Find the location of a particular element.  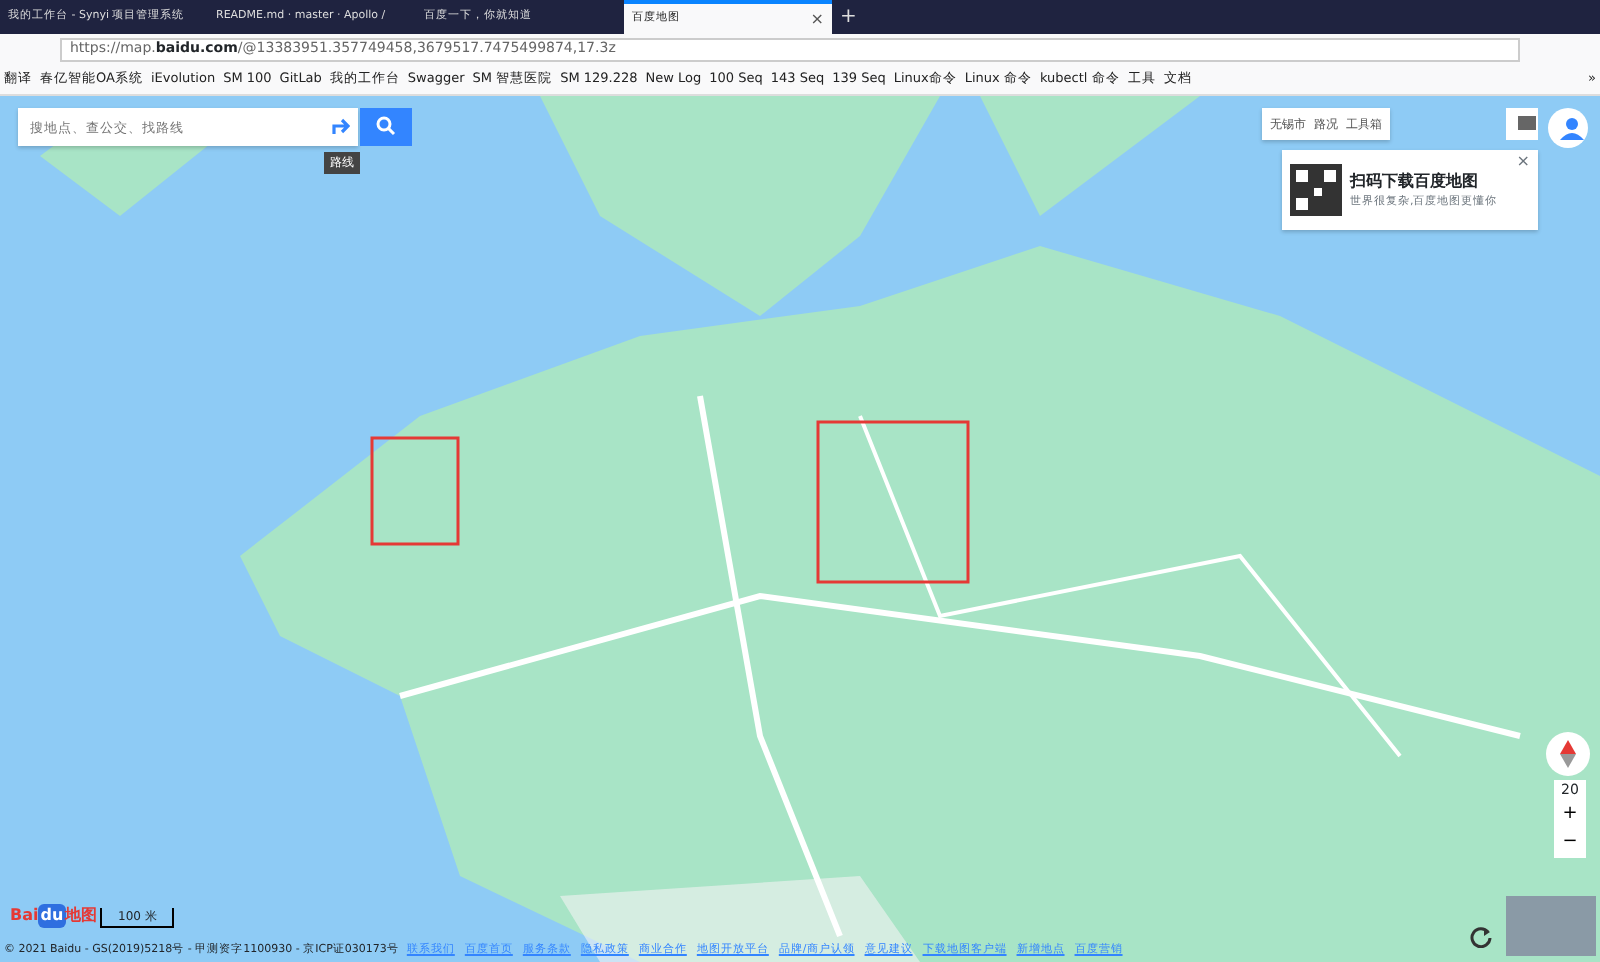

user-icon is located at coordinates (1572, 127).